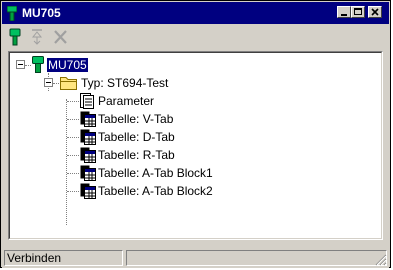 This screenshot has width=393, height=270. I want to click on resize-grip-icon, so click(381, 260).